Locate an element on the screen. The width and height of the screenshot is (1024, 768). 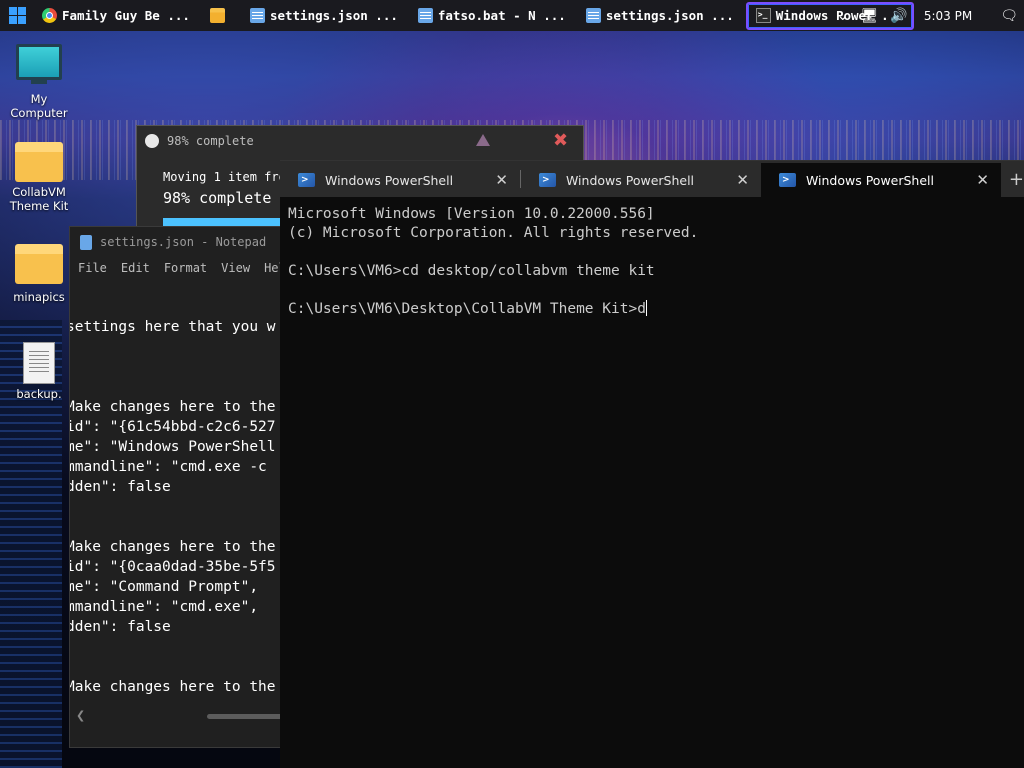
notepad-line: id": "{0caa0dad-35be-5f5 is located at coordinates (172, 567).